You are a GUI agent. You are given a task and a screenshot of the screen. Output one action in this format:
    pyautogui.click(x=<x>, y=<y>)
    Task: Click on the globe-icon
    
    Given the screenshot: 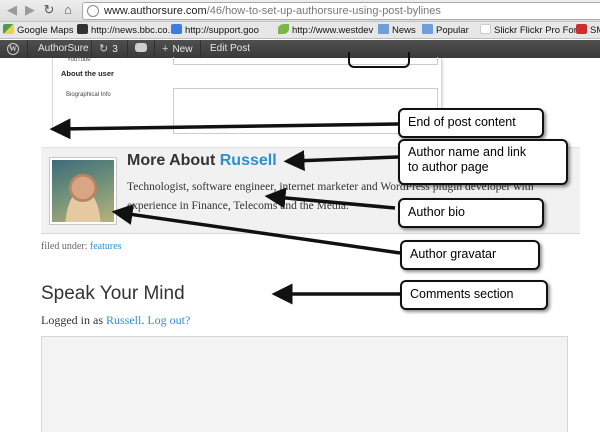 What is the action you would take?
    pyautogui.click(x=93, y=11)
    